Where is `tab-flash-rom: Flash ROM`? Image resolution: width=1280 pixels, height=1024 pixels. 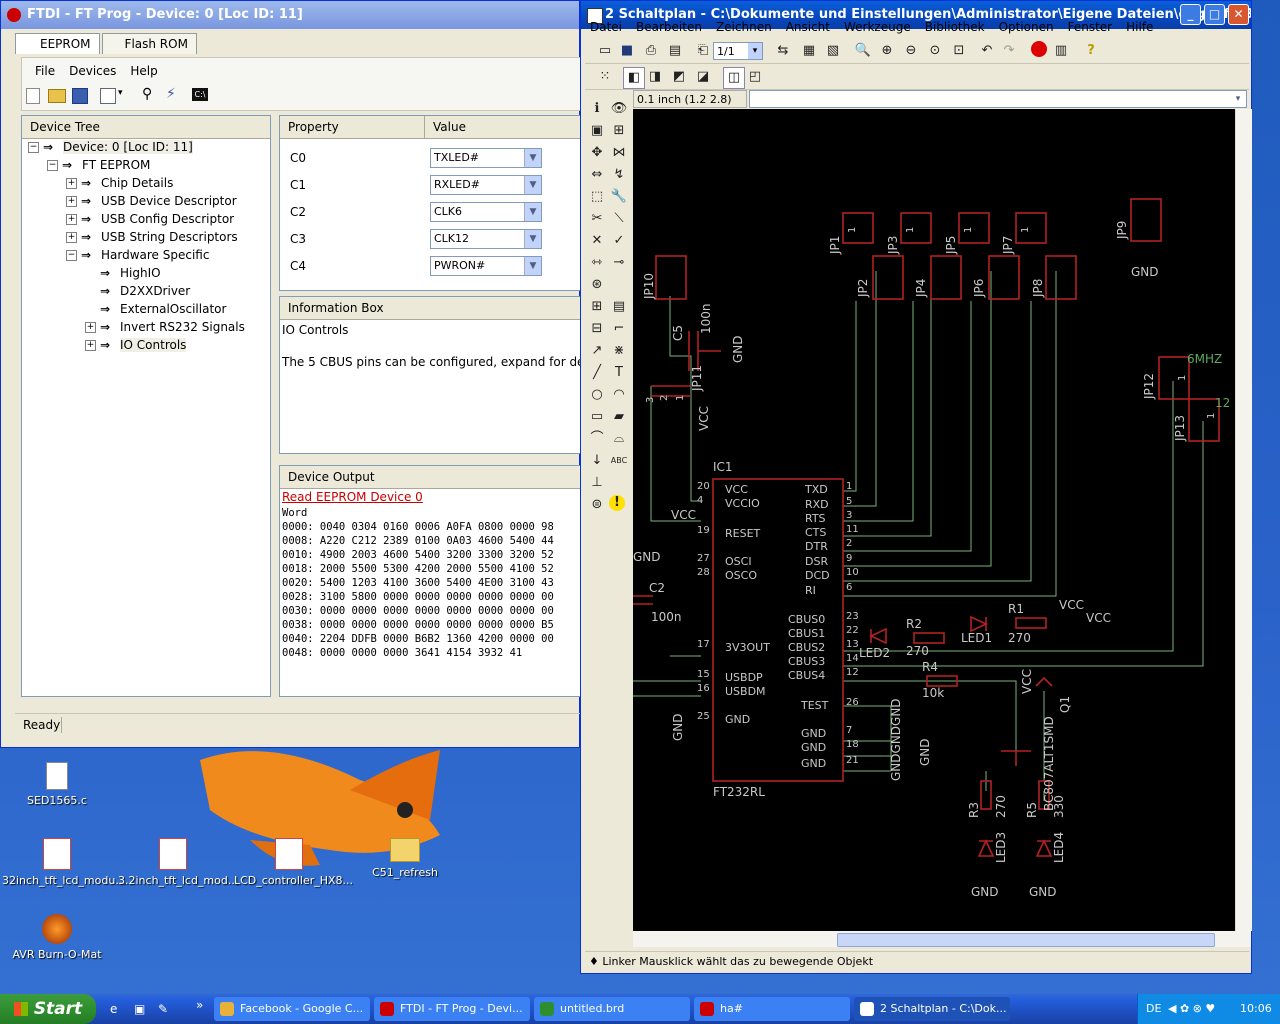 tab-flash-rom: Flash ROM is located at coordinates (149, 43).